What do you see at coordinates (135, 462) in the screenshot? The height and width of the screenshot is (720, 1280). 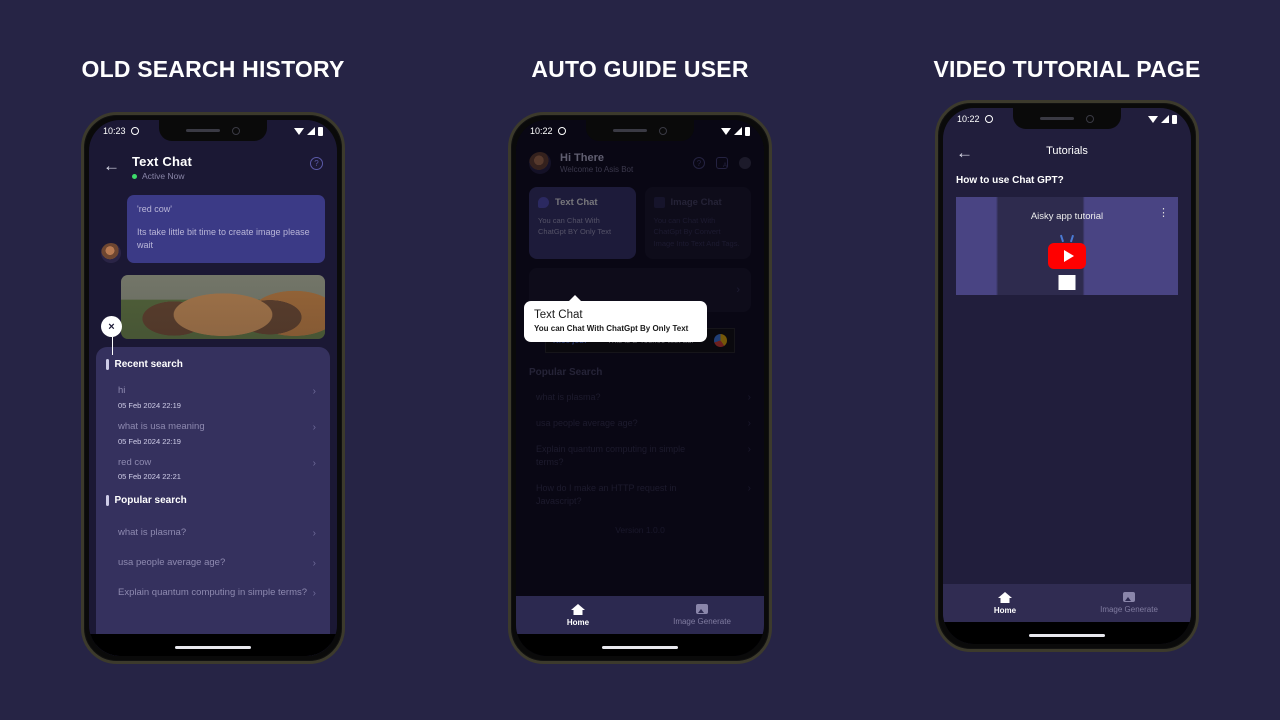 I see `recent-query: red cow` at bounding box center [135, 462].